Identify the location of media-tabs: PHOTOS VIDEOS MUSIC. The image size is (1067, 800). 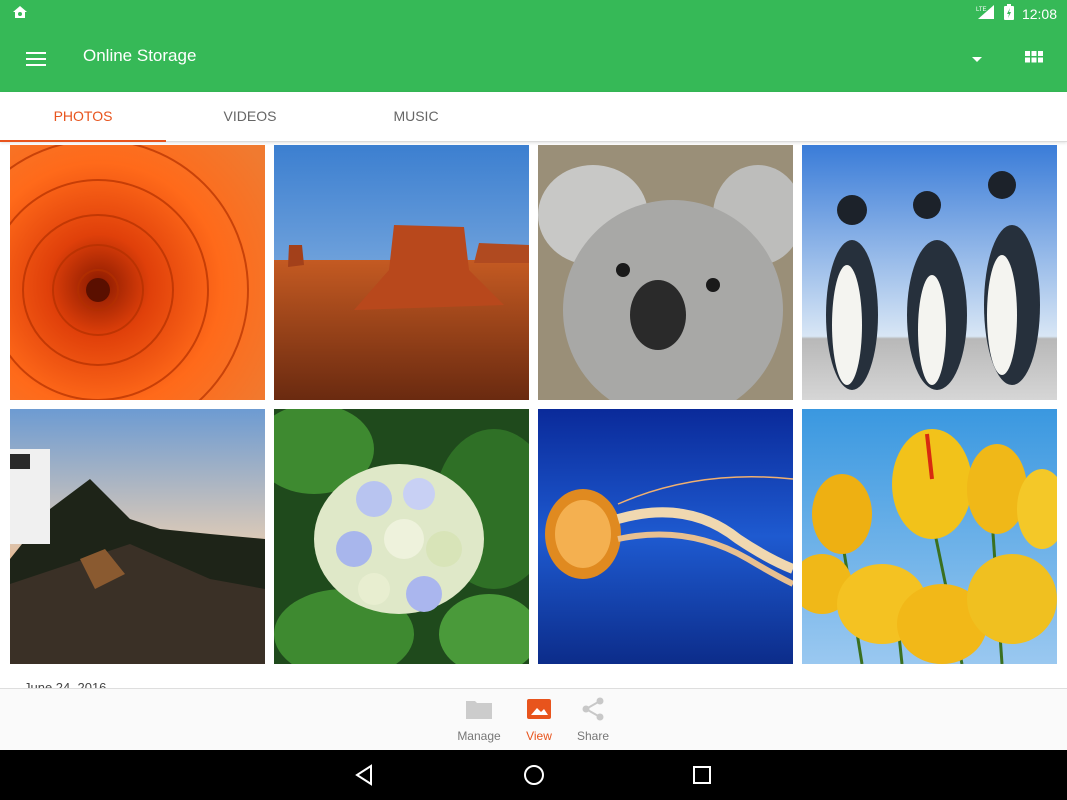
(533, 117).